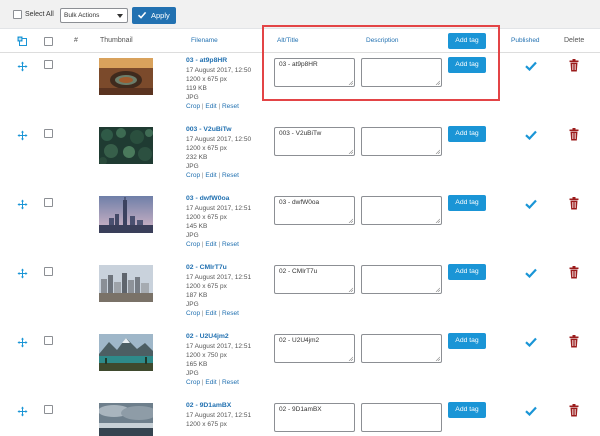  Describe the element at coordinates (219, 277) in the screenshot. I see `upload-date: 17 August 2017, 12:51` at that location.